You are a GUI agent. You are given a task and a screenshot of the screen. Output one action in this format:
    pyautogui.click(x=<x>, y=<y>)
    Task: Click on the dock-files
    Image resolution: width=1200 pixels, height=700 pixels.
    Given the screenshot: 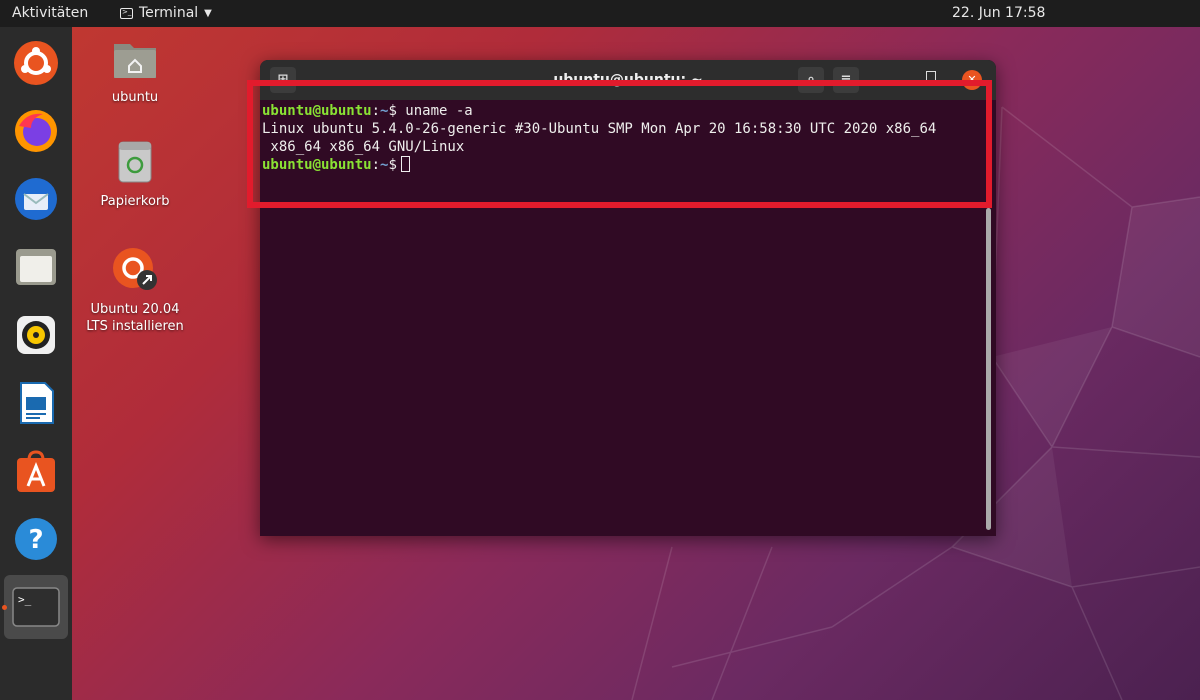 What is the action you would take?
    pyautogui.click(x=36, y=267)
    